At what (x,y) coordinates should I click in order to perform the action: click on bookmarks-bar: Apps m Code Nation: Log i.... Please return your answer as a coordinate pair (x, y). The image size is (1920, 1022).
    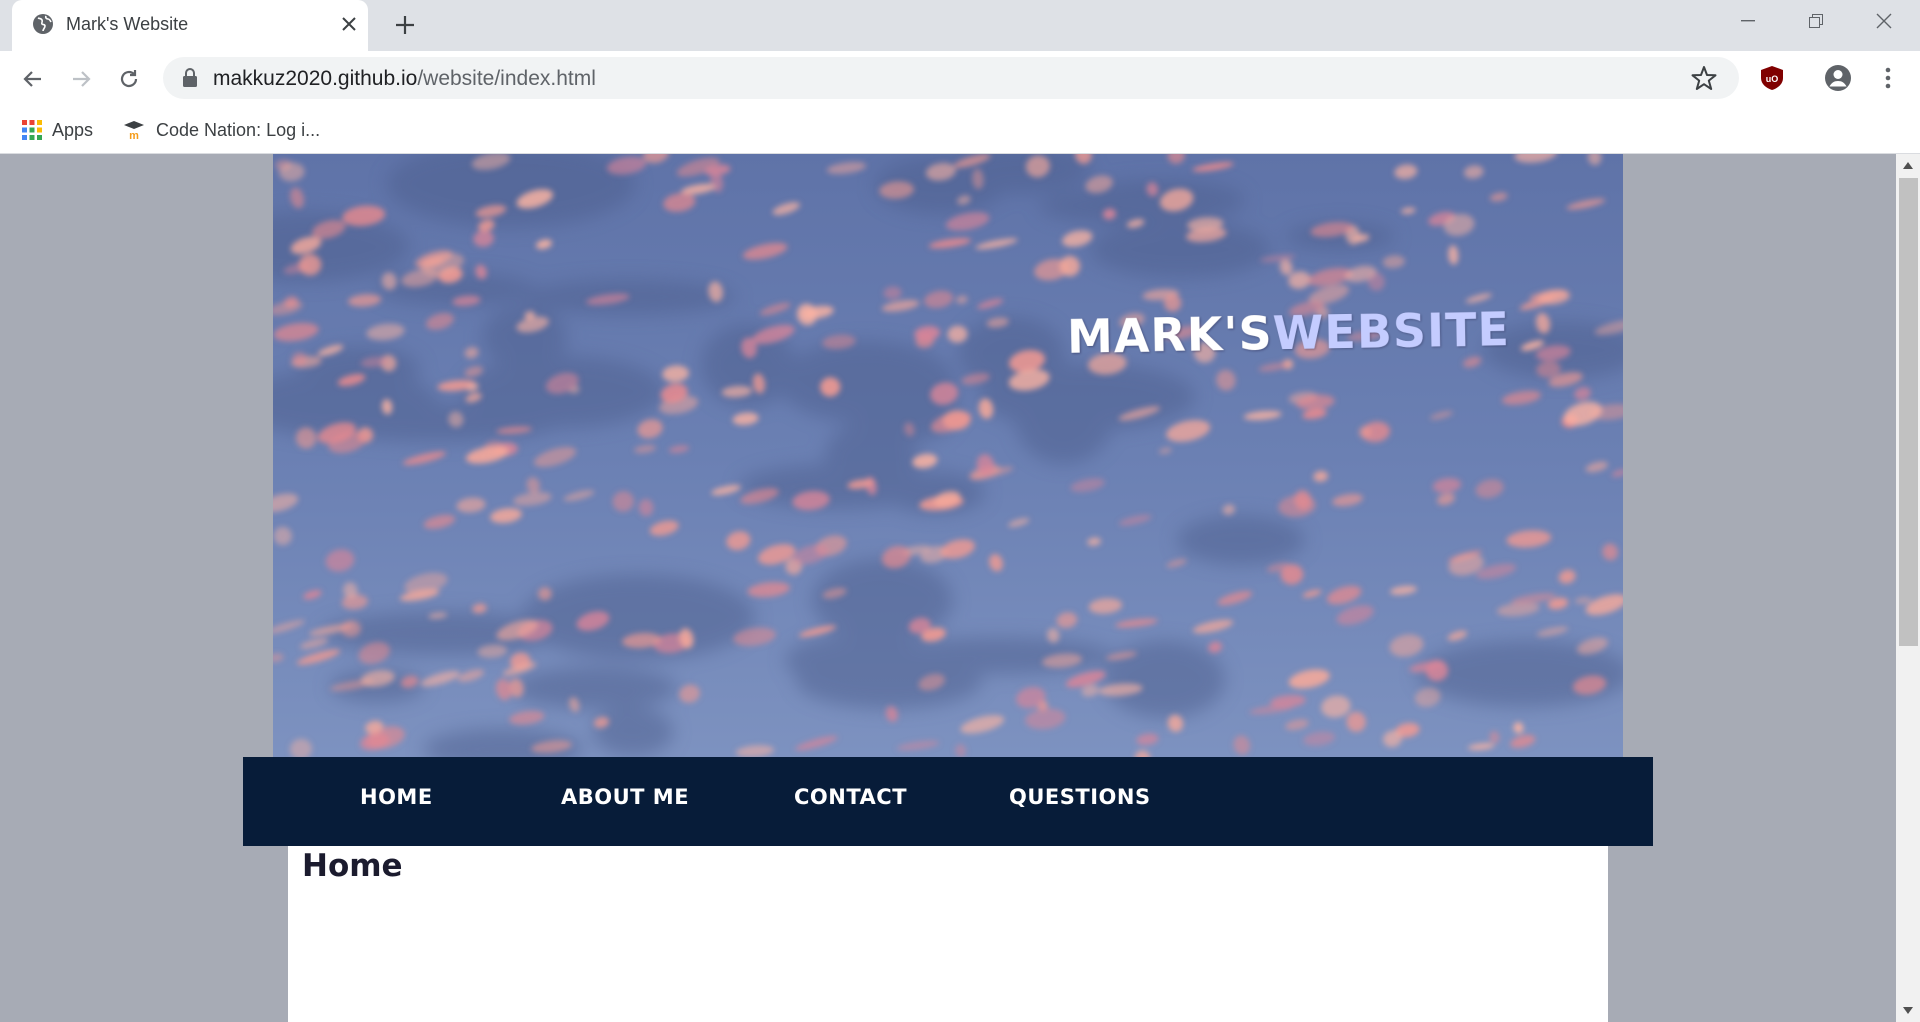
    Looking at the image, I should click on (960, 130).